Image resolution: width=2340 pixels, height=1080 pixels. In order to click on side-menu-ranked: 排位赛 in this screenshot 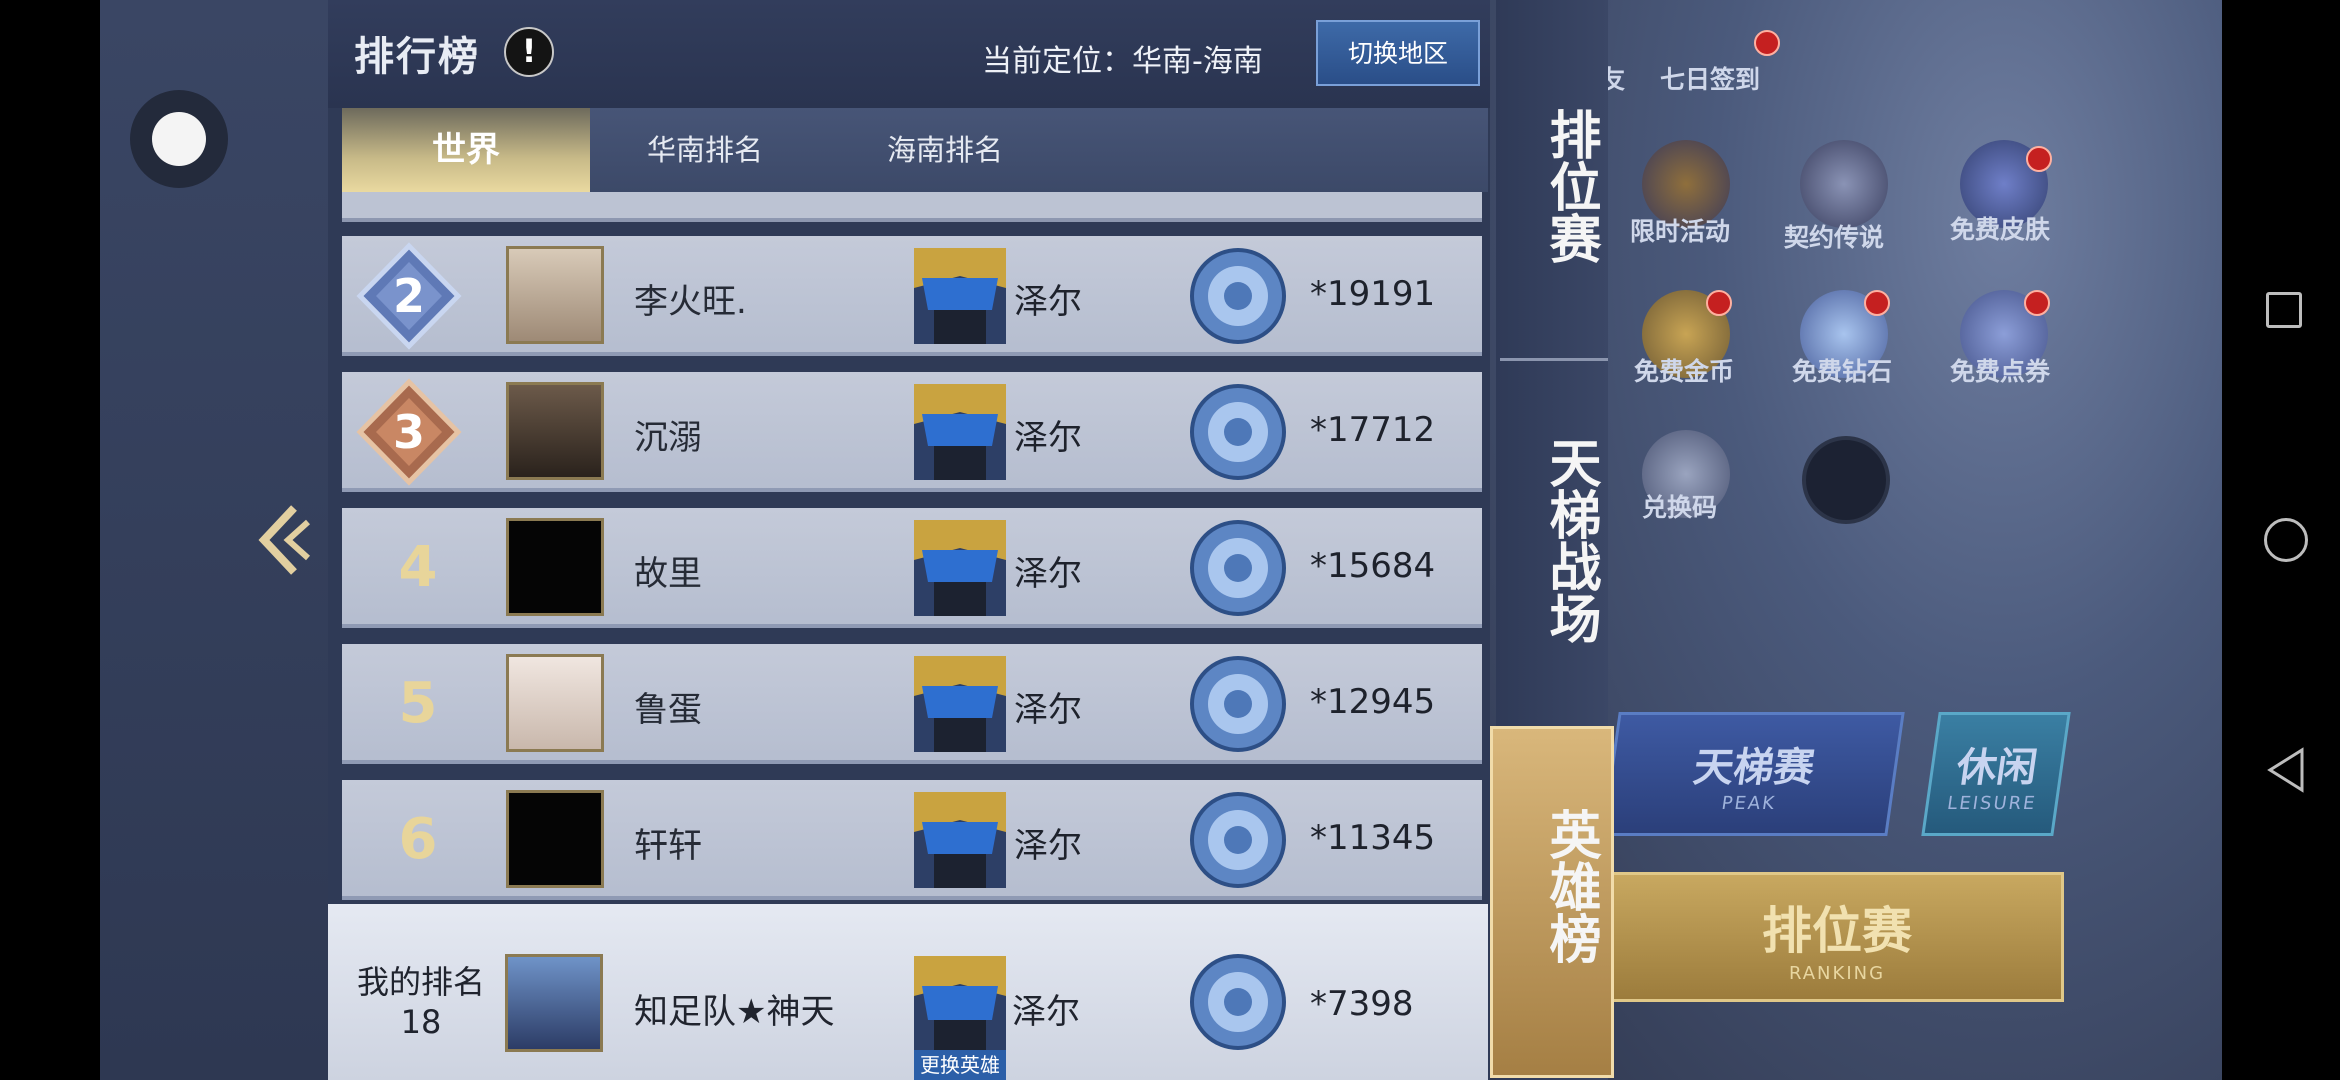, I will do `click(1550, 186)`.